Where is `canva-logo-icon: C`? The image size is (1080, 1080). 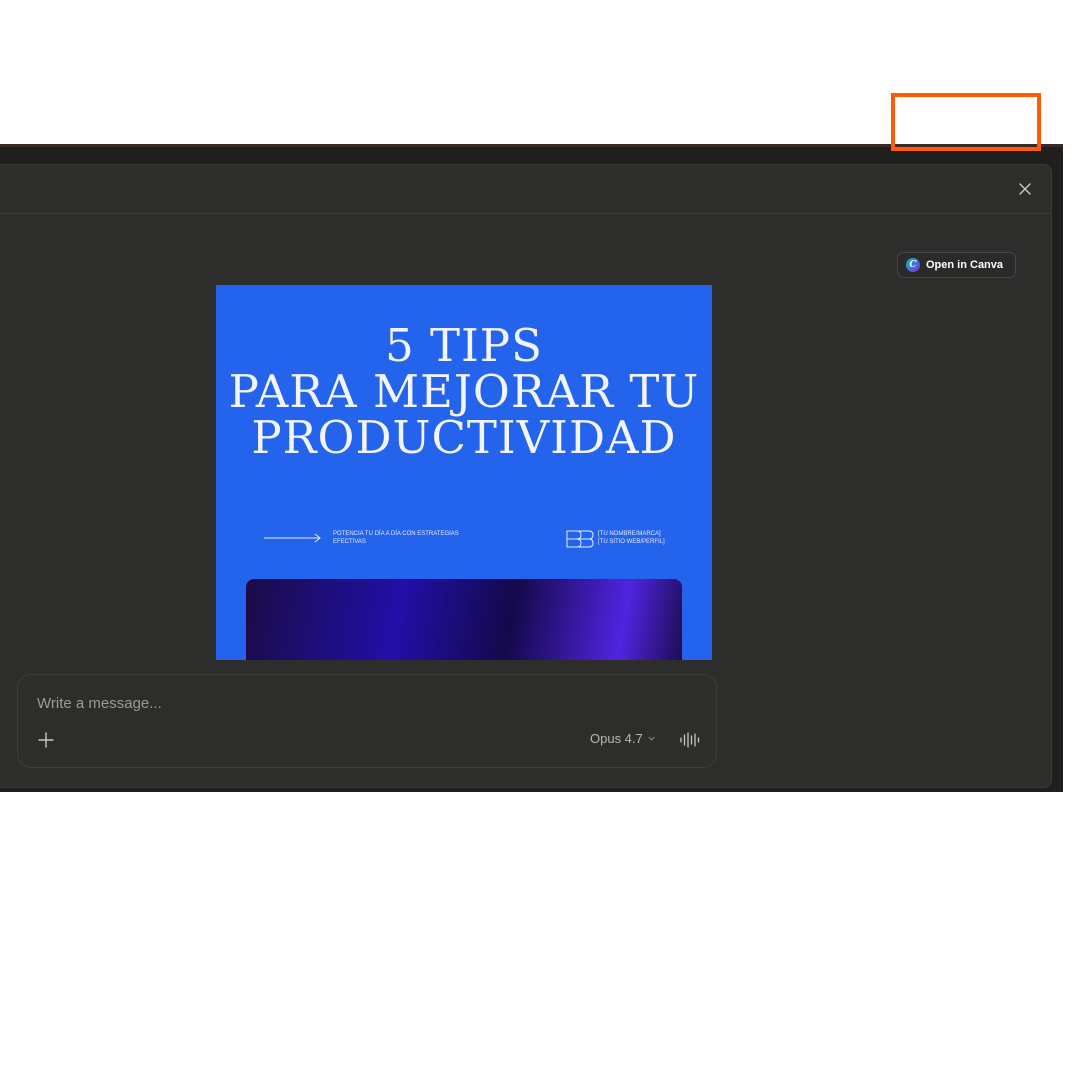 canva-logo-icon: C is located at coordinates (913, 265).